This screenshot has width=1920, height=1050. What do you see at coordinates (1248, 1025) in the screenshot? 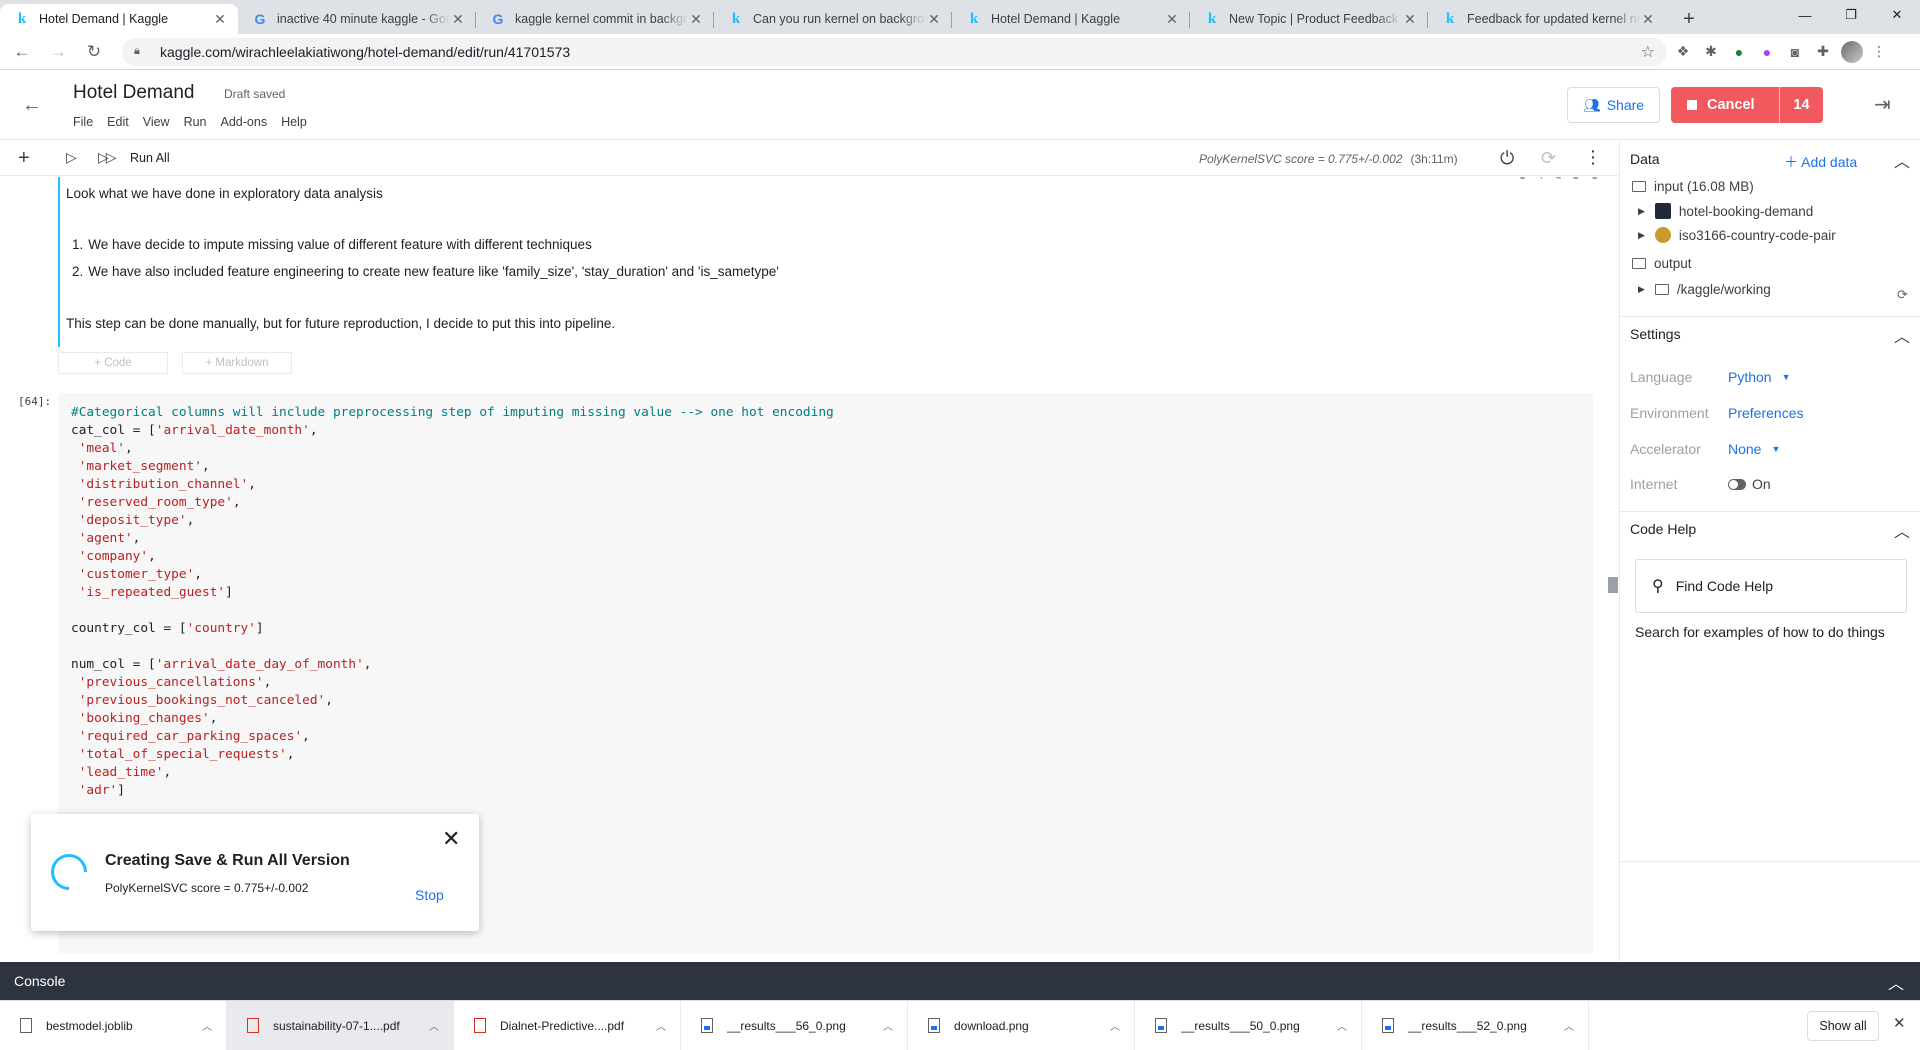
I see `download-item: __results___50_0.png ︿` at bounding box center [1248, 1025].